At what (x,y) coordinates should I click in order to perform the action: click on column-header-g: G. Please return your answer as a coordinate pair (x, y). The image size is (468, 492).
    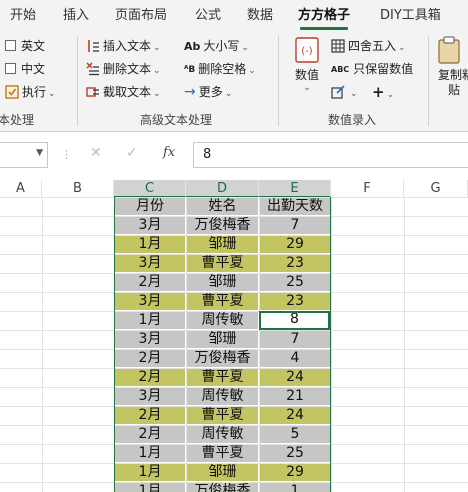
    Looking at the image, I should click on (436, 189).